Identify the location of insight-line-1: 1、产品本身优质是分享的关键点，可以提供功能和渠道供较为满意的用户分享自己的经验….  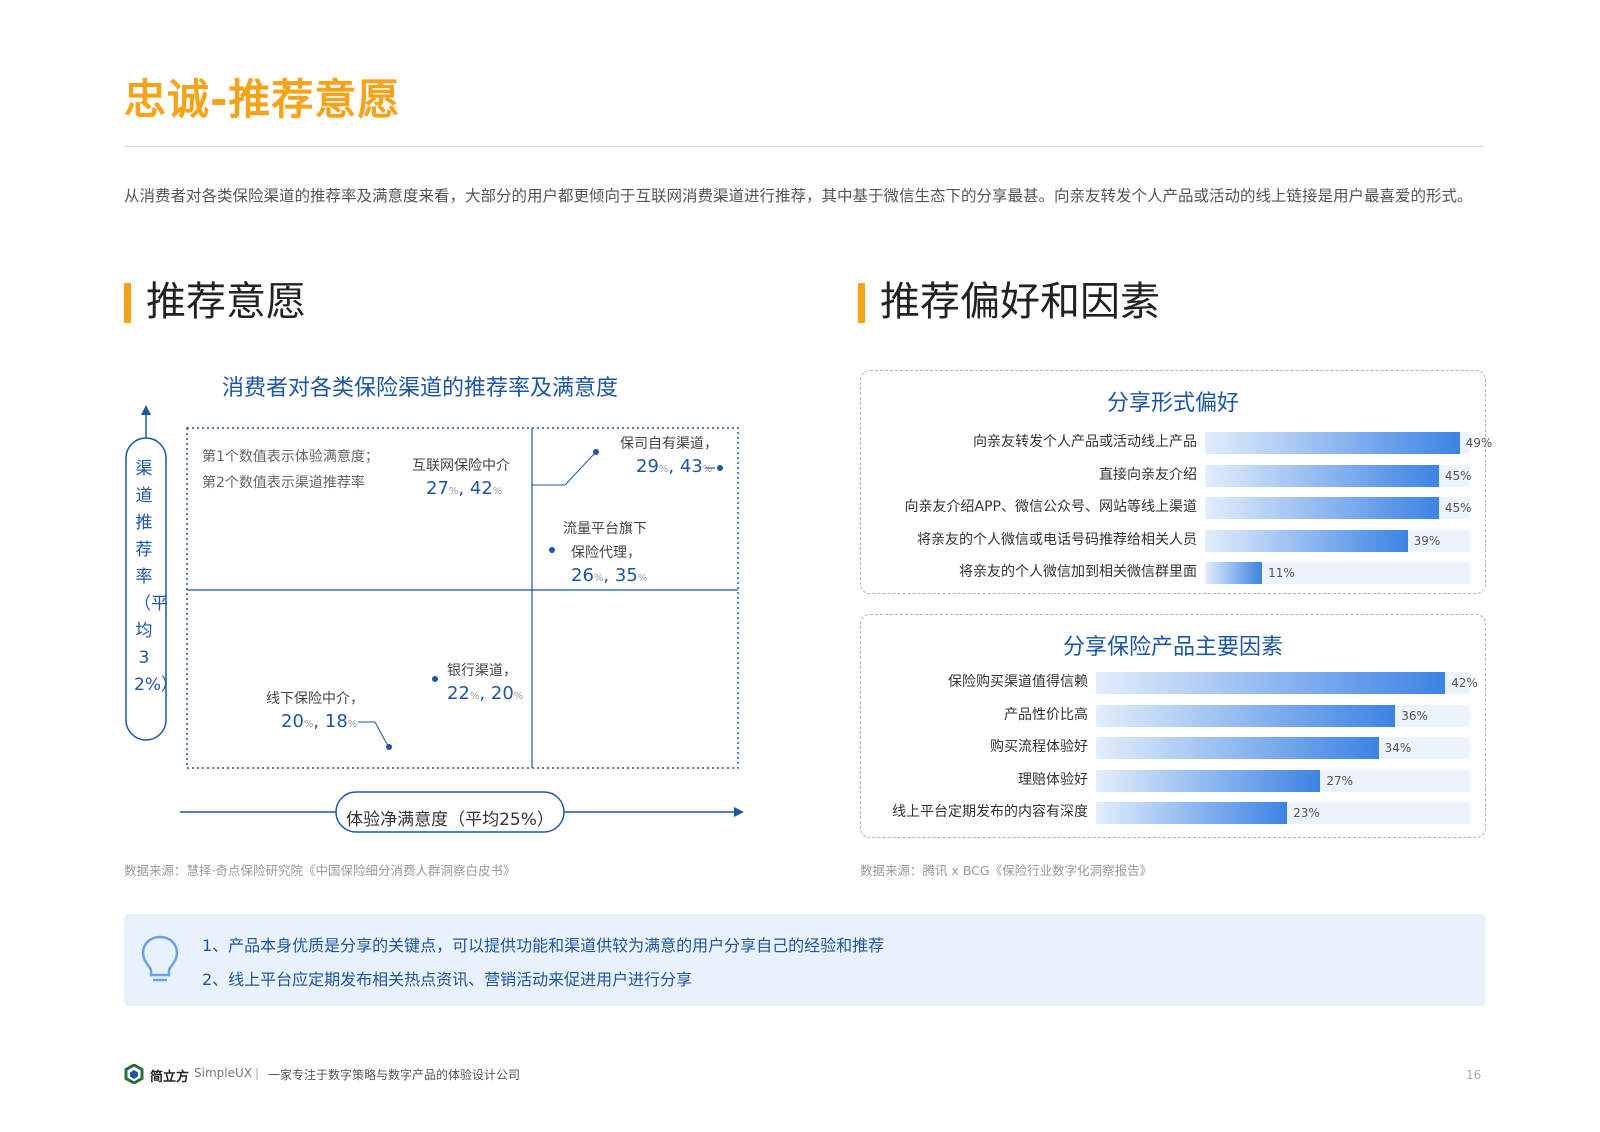
(543, 945).